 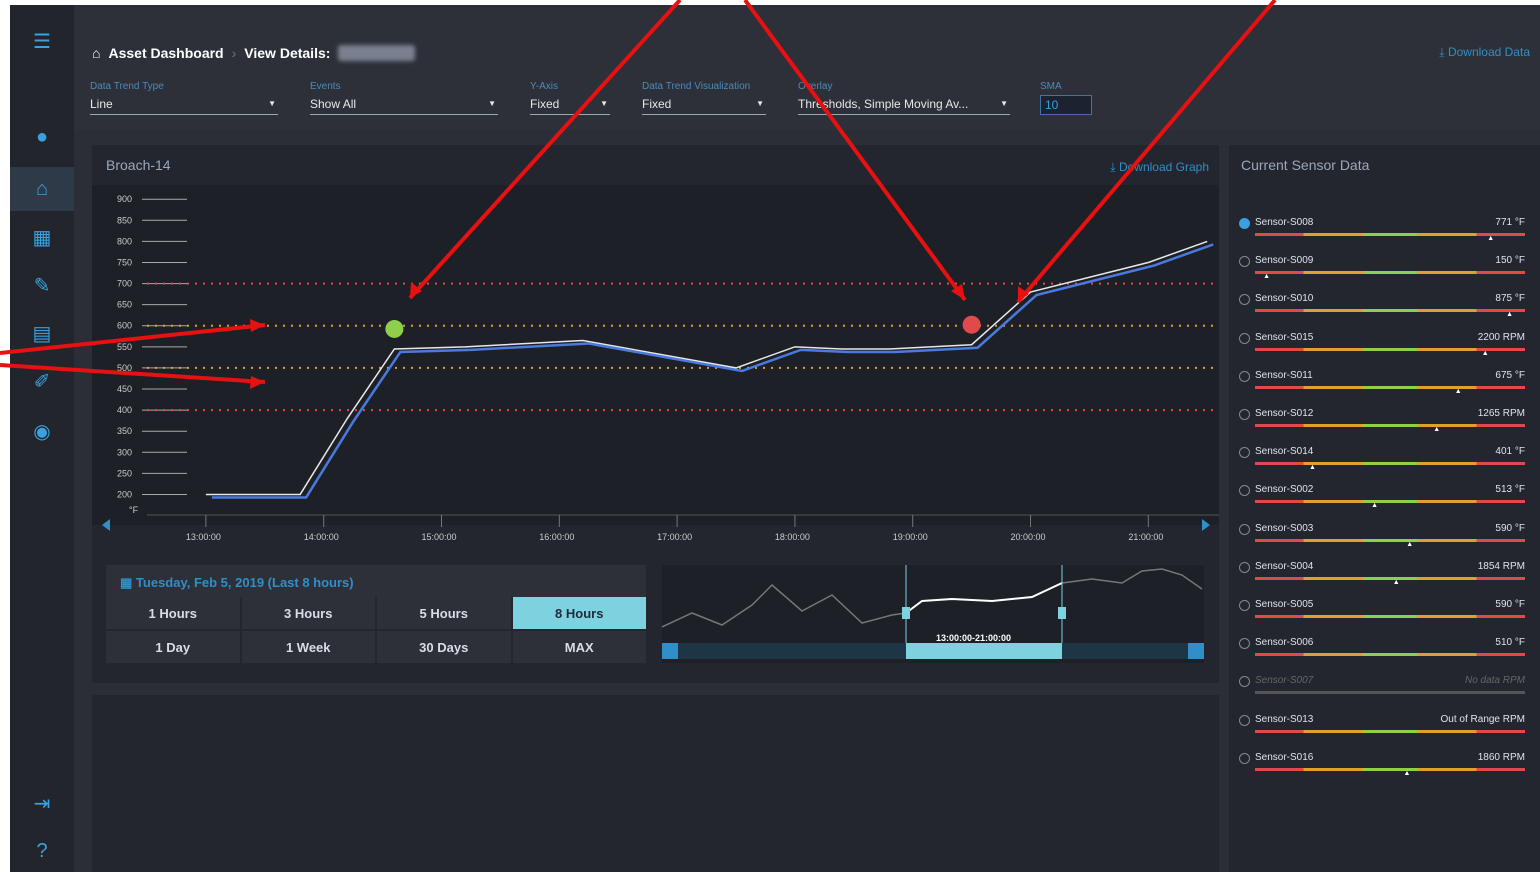 I want to click on visualization-select: Fixed ▼, so click(x=704, y=106).